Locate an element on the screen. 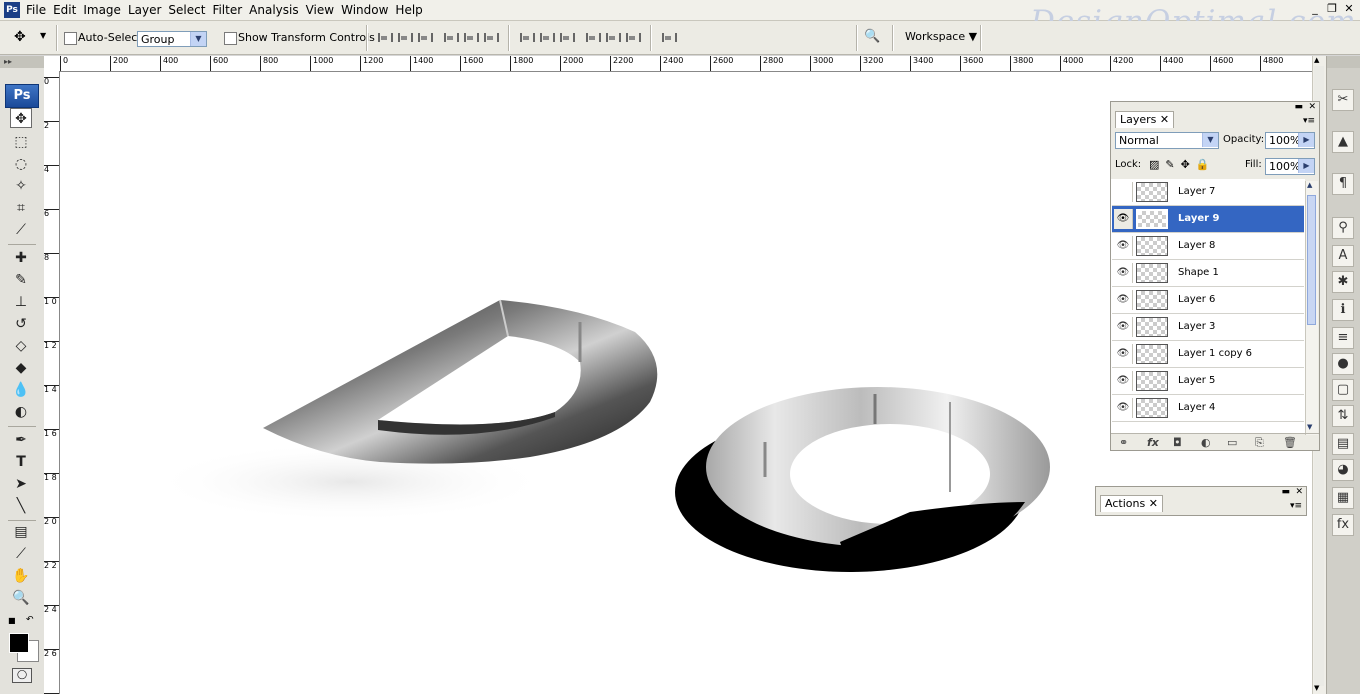 The height and width of the screenshot is (694, 1360). layer-row: 👁 Layer 3 is located at coordinates (1208, 327).